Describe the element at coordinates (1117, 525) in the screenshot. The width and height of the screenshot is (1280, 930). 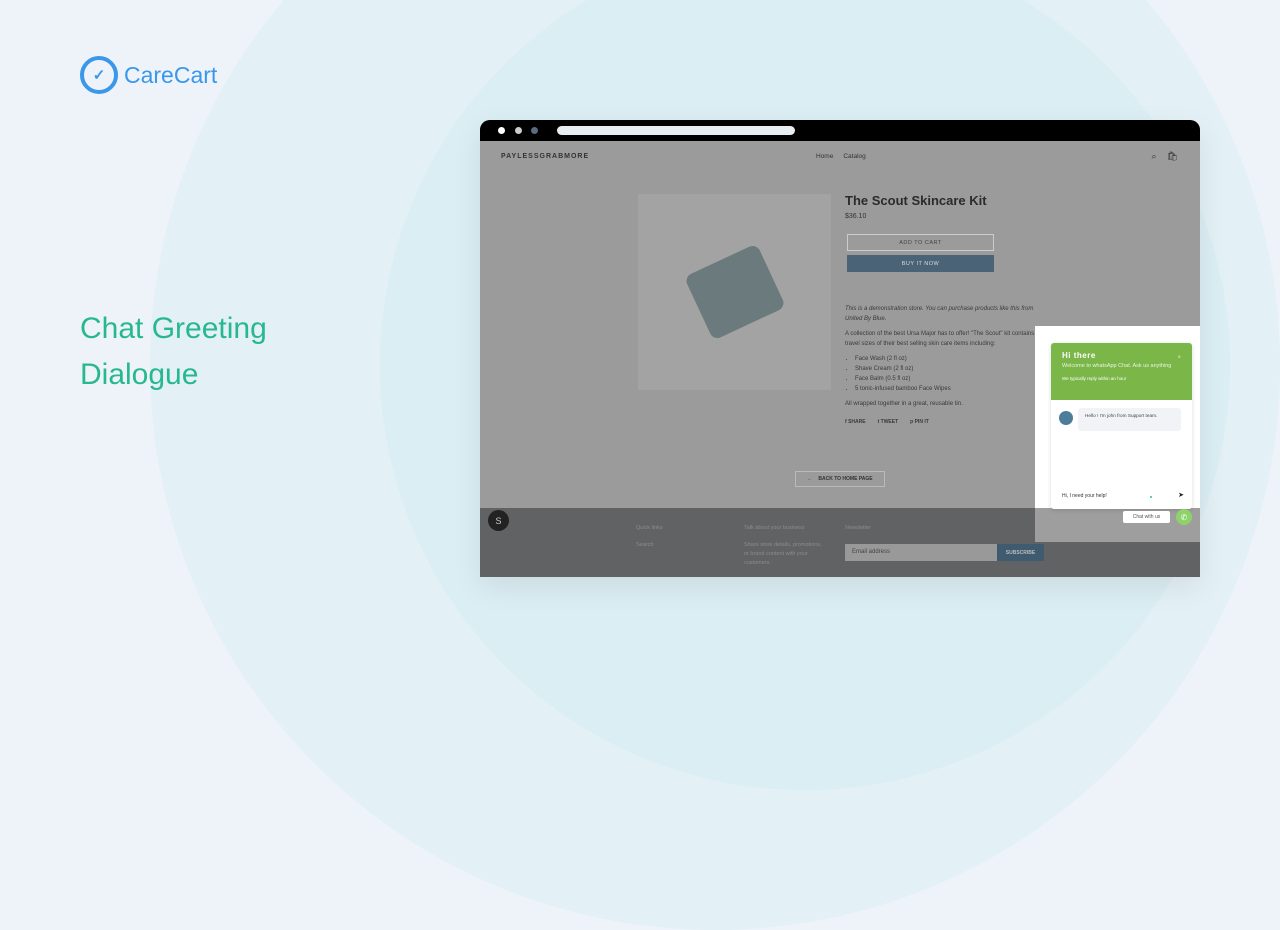
I see `chat-backdrop` at that location.